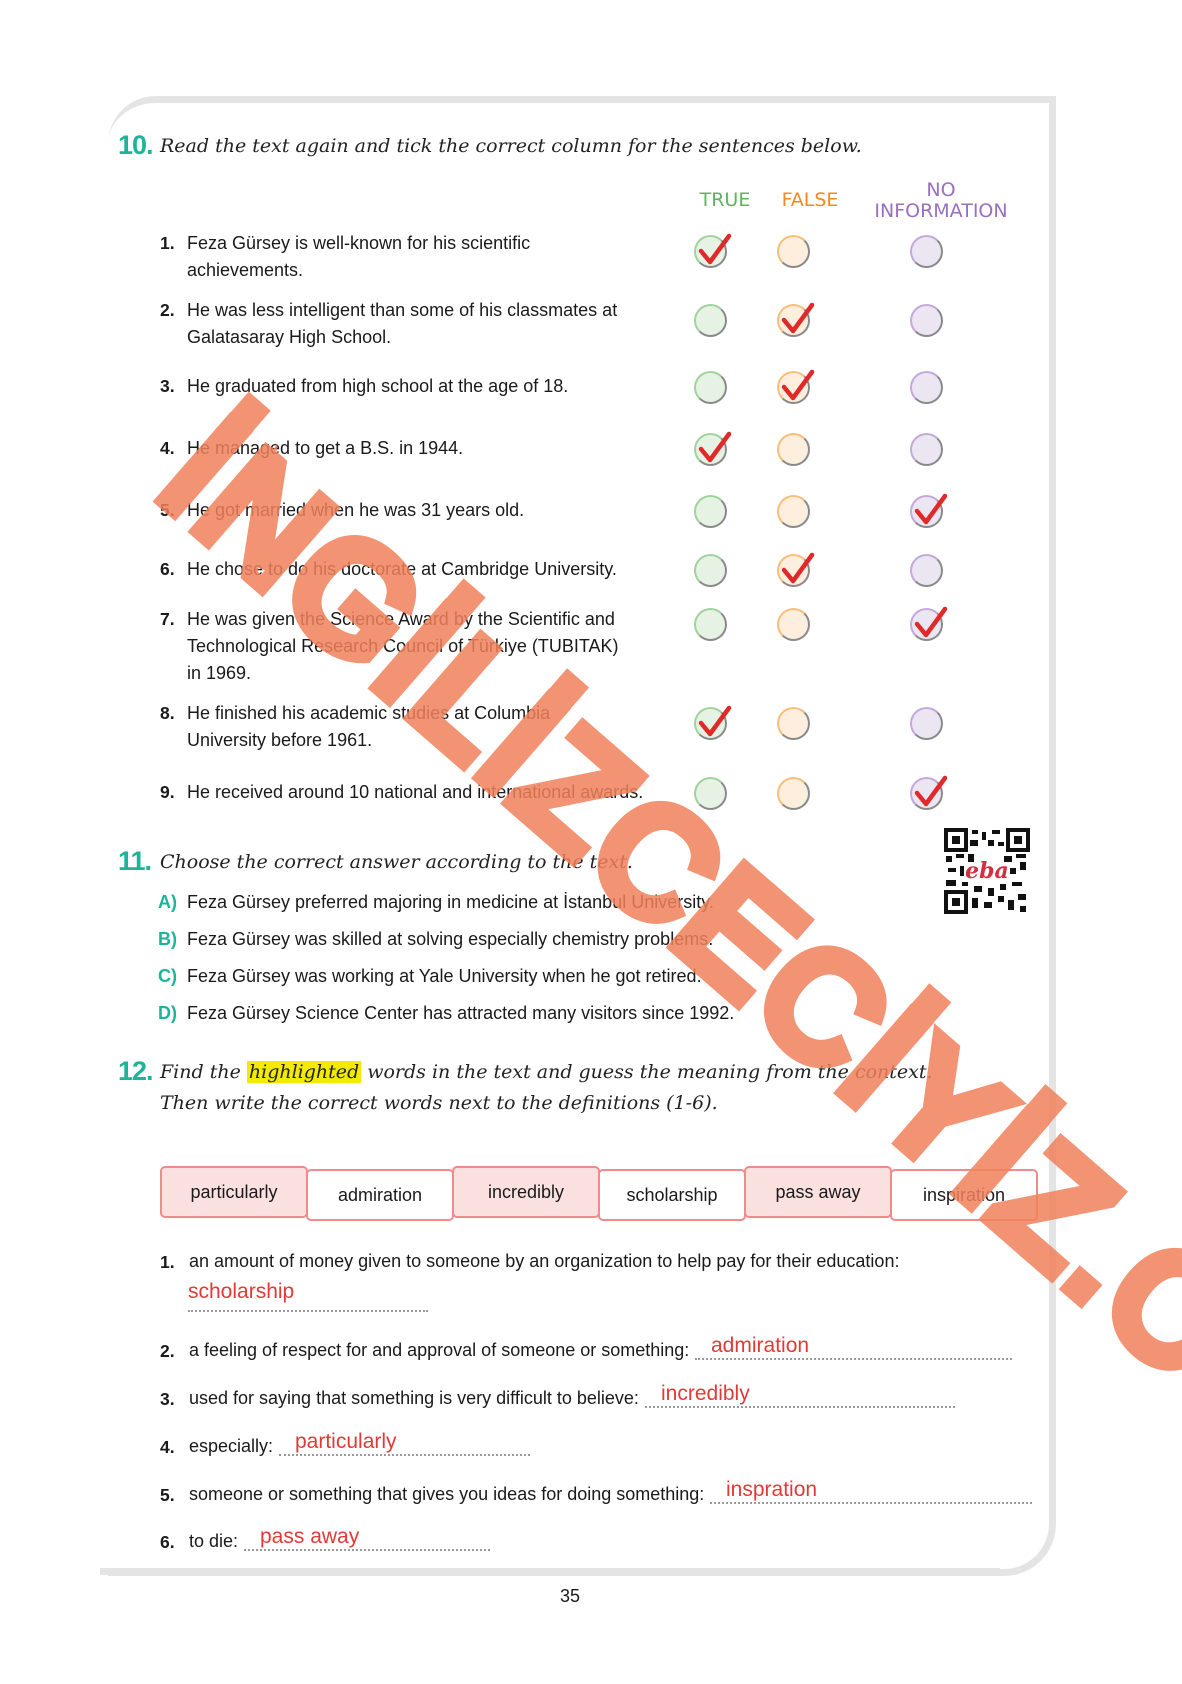 The image size is (1182, 1684). I want to click on statement-number: 8., so click(167, 713).